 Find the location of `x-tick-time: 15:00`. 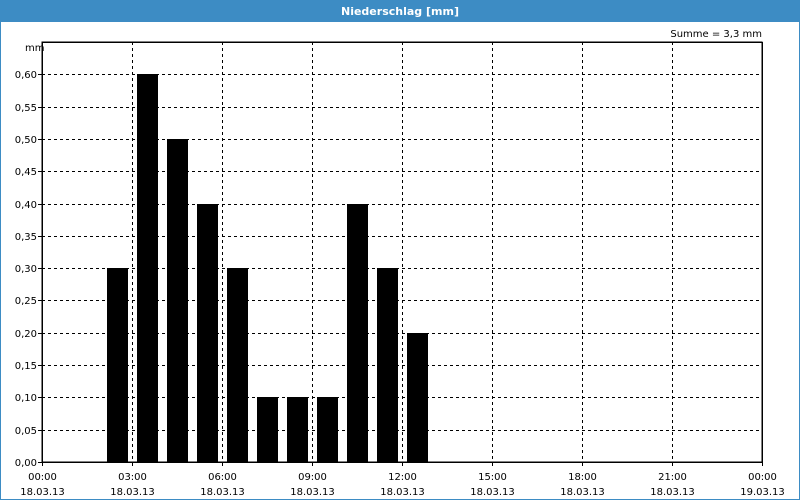

x-tick-time: 15:00 is located at coordinates (492, 477).